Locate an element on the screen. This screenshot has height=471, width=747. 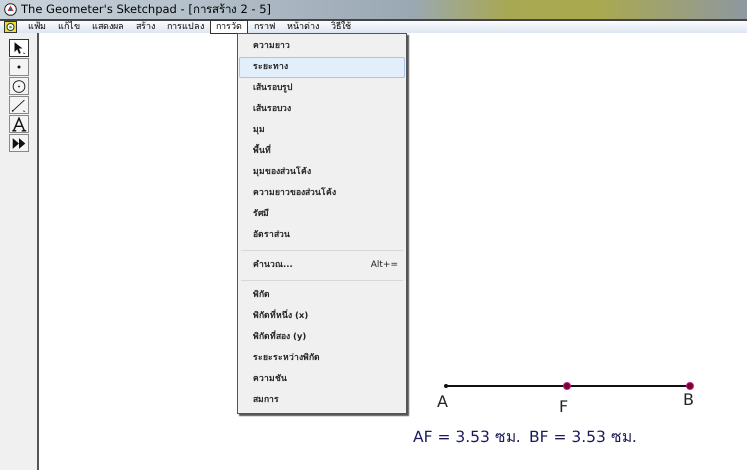
menu-item: กราฟ is located at coordinates (264, 27).